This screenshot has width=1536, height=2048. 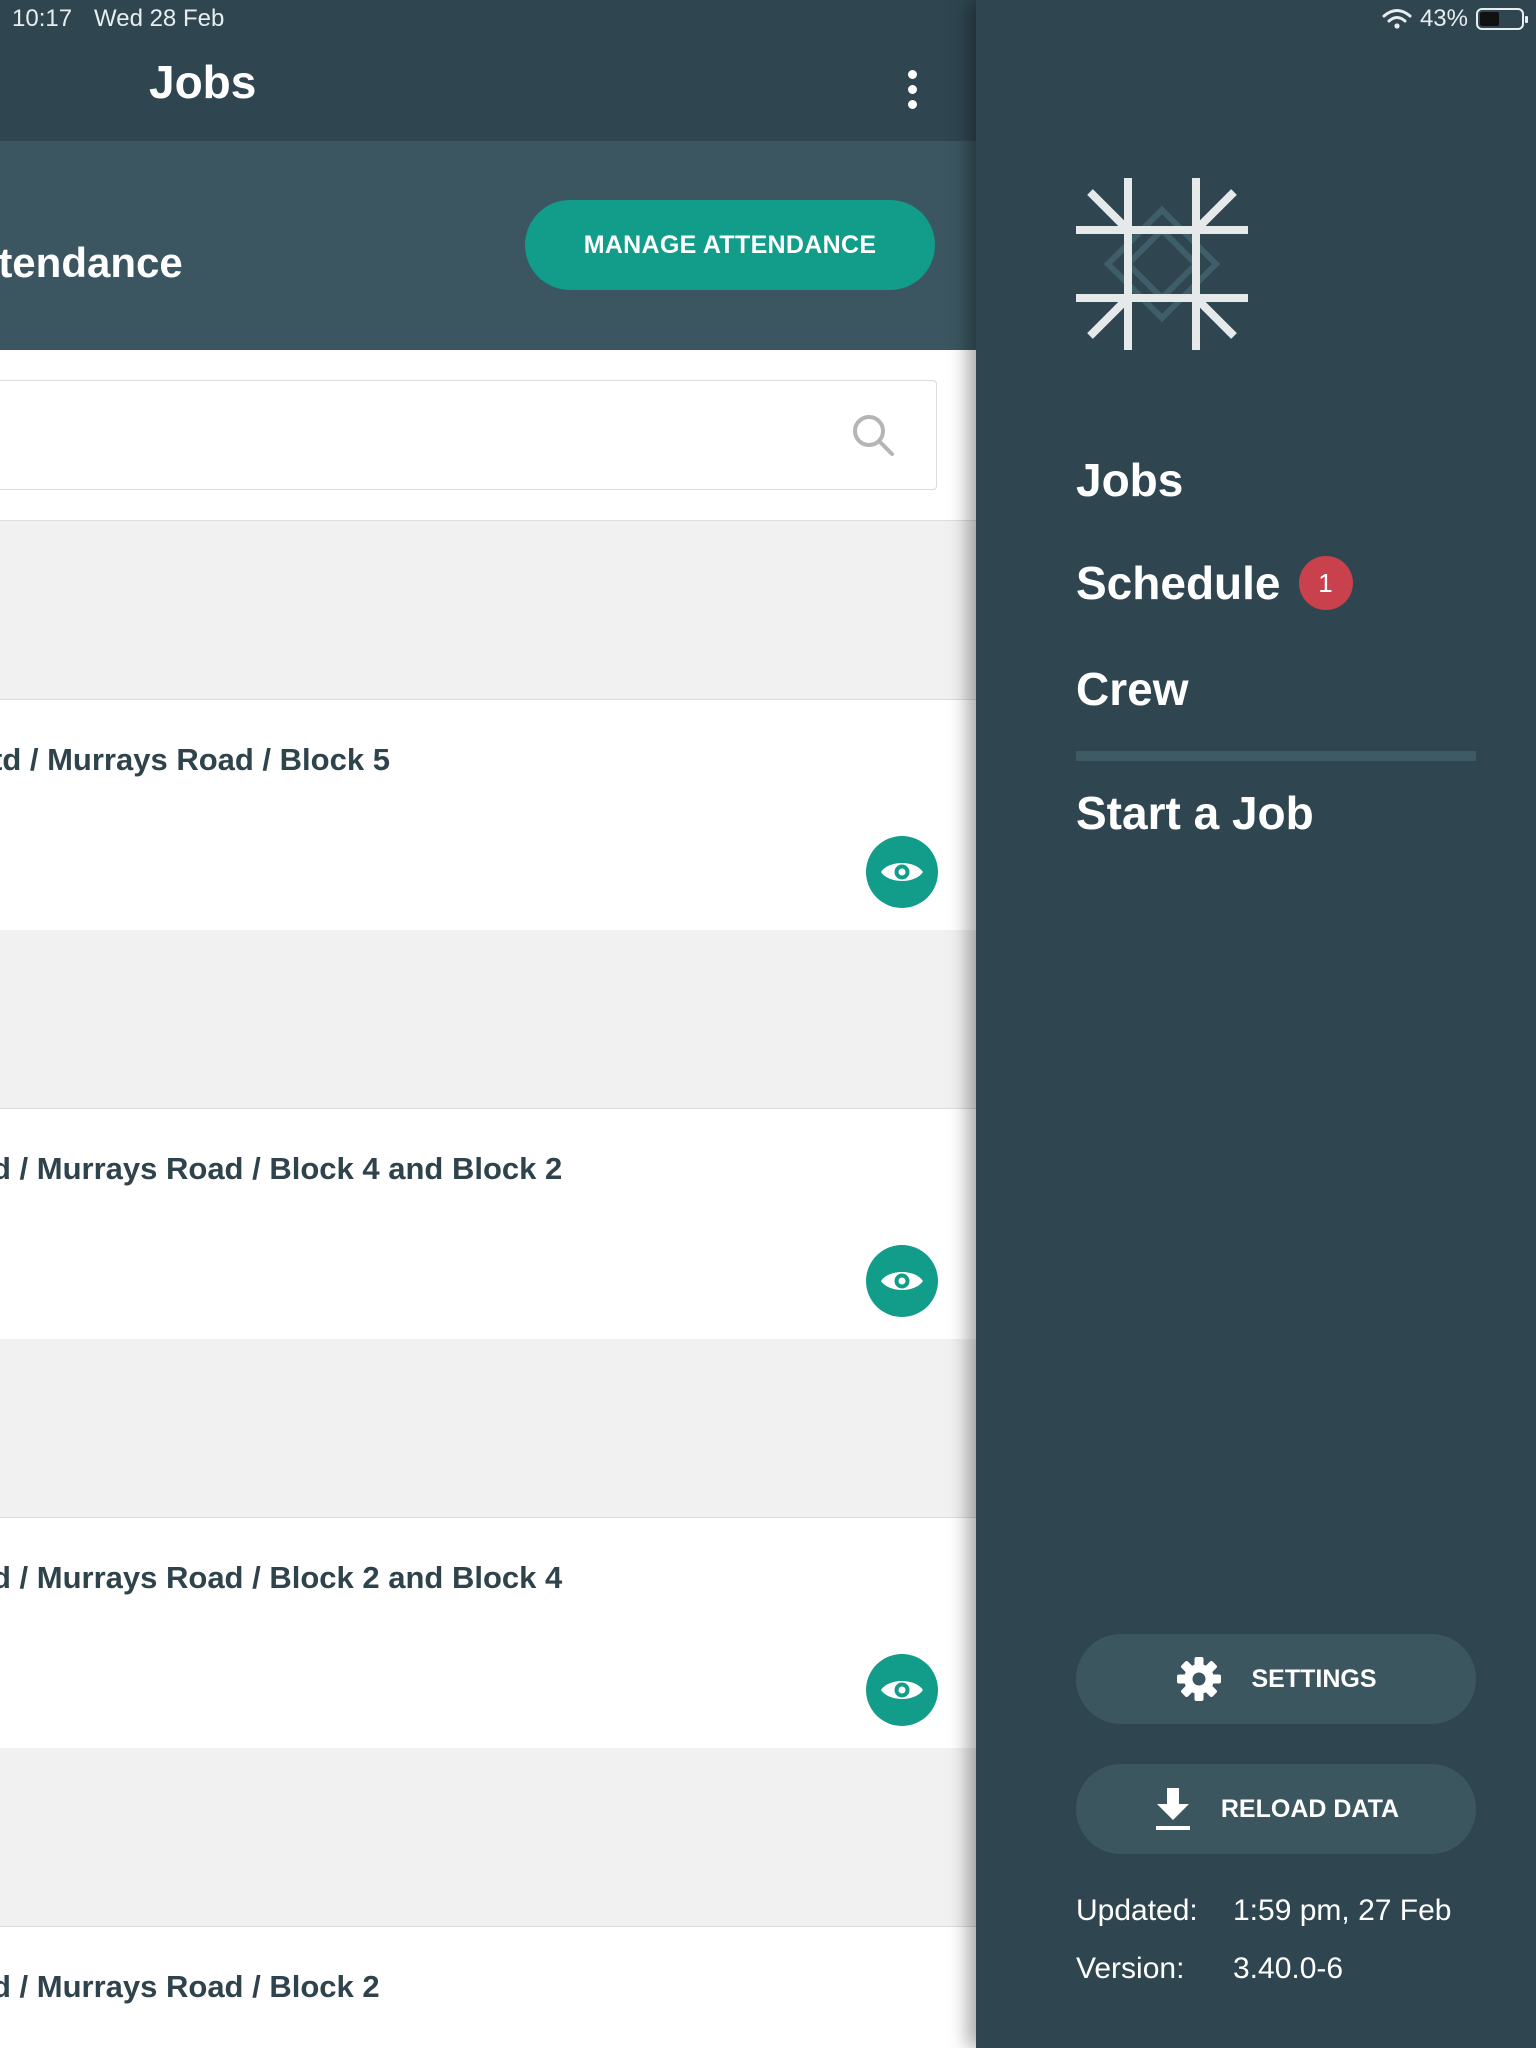 I want to click on attendance-section: Attendance MANAGE ATTENDANCE, so click(x=488, y=245).